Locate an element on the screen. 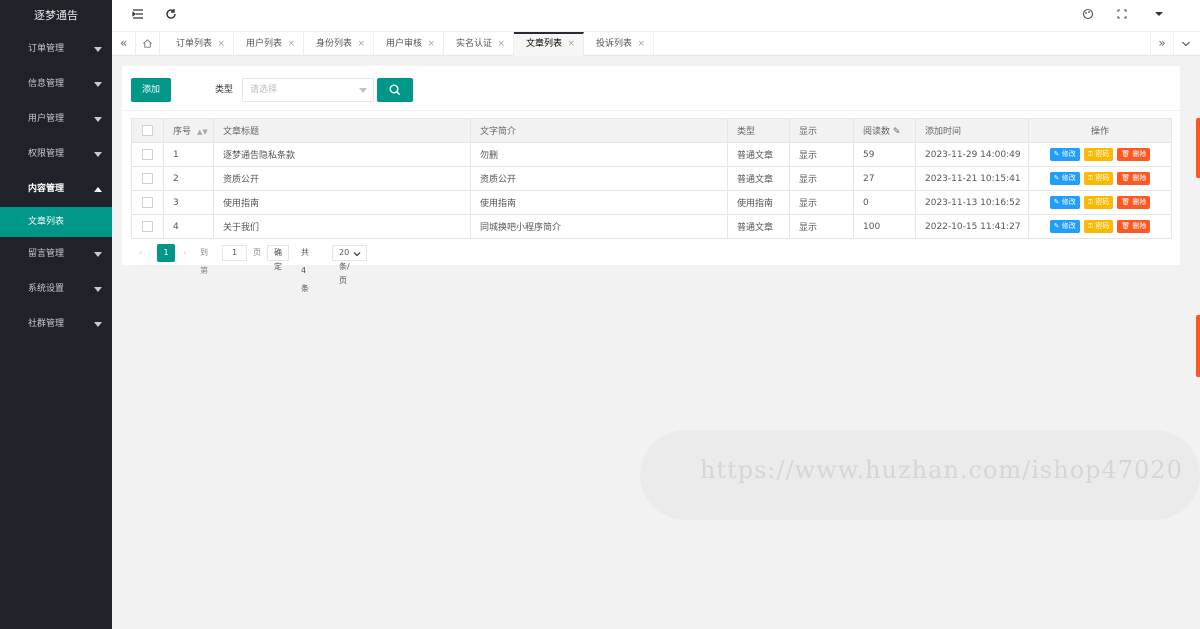 The height and width of the screenshot is (629, 1200). add-button: 添加 is located at coordinates (151, 90).